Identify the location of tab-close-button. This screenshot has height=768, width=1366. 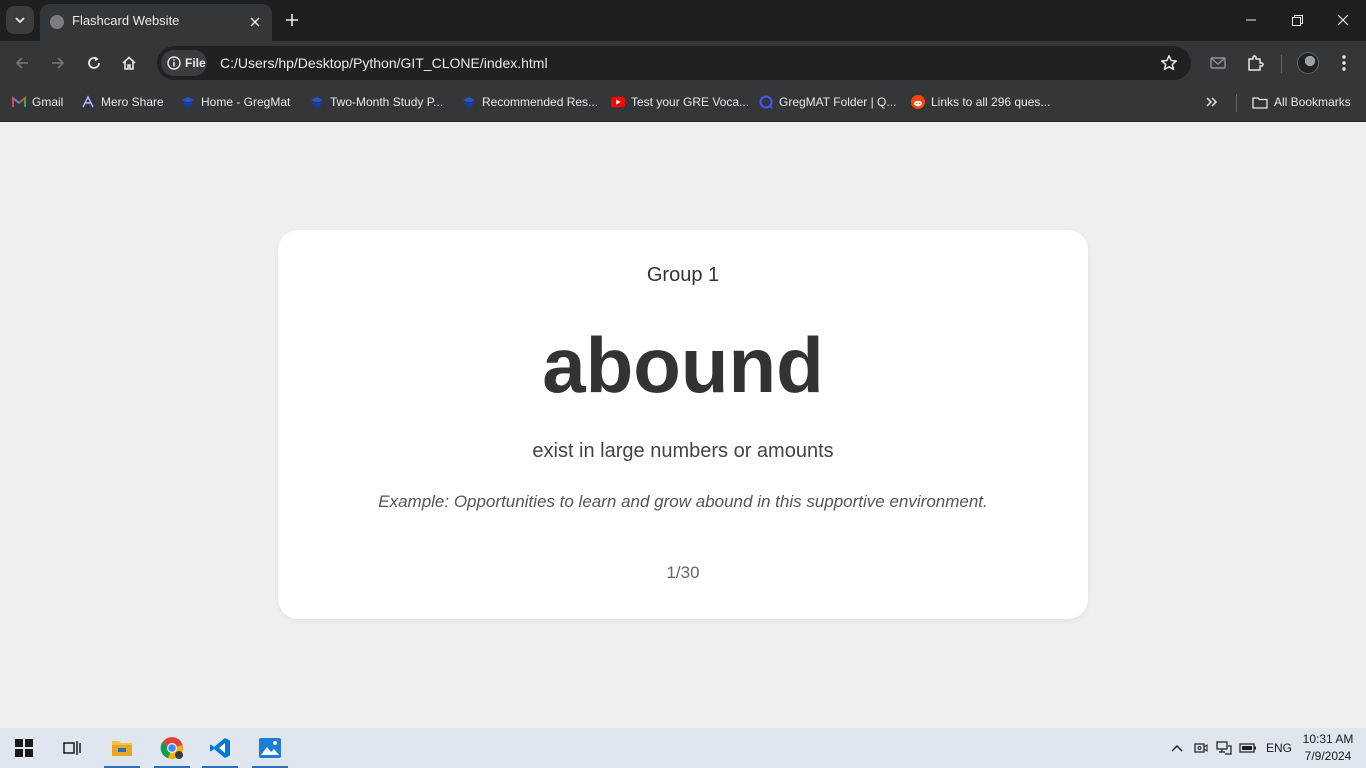
(255, 22).